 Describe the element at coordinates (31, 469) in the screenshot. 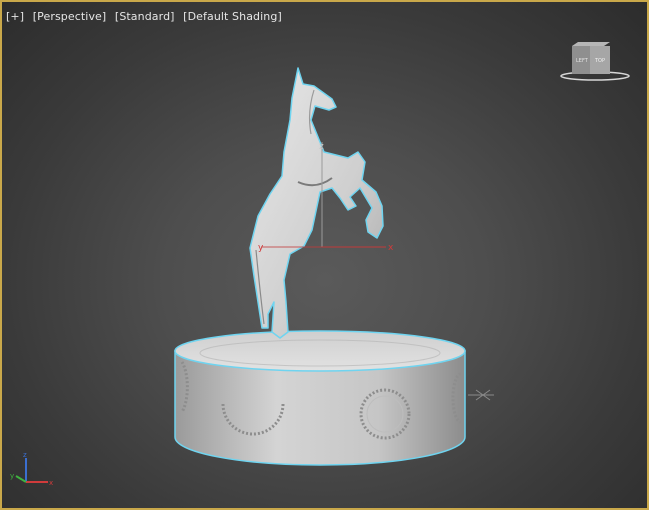

I see `world-axis-tripod: z x y` at that location.